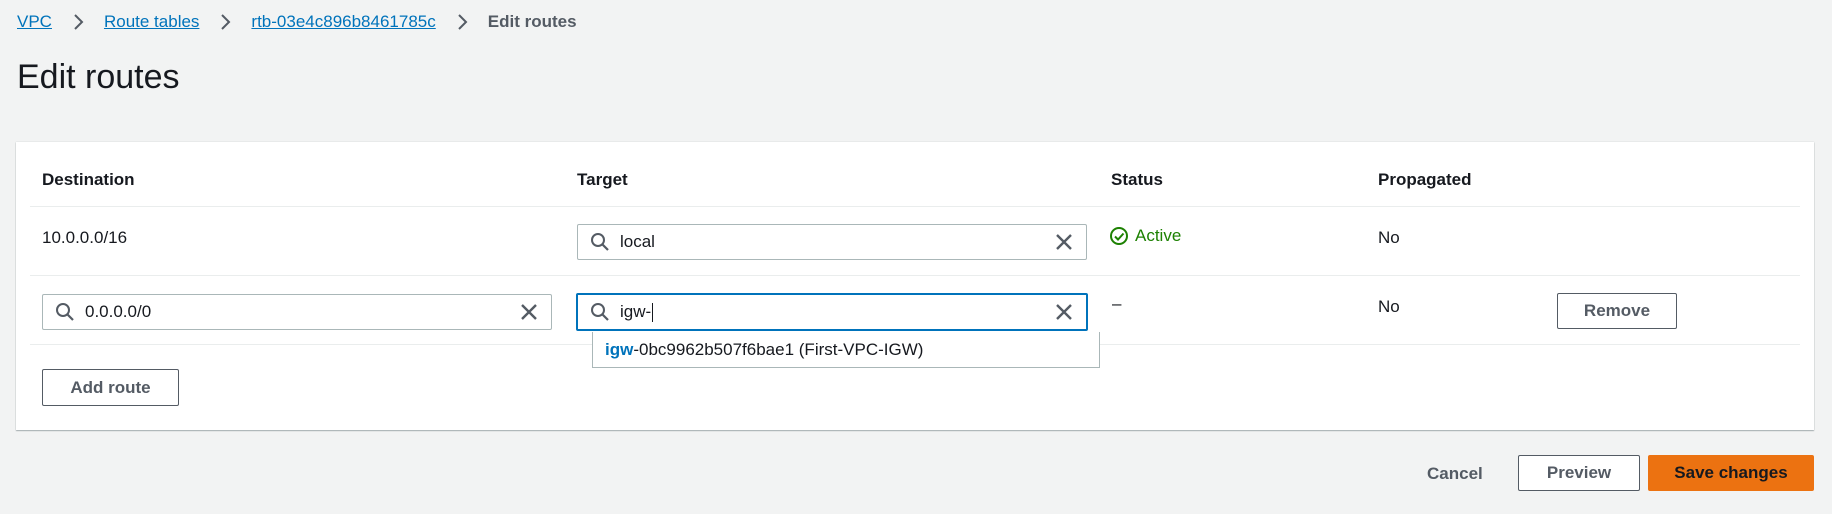 The width and height of the screenshot is (1832, 514). Describe the element at coordinates (619, 349) in the screenshot. I see `suggestion-match-text: igw` at that location.